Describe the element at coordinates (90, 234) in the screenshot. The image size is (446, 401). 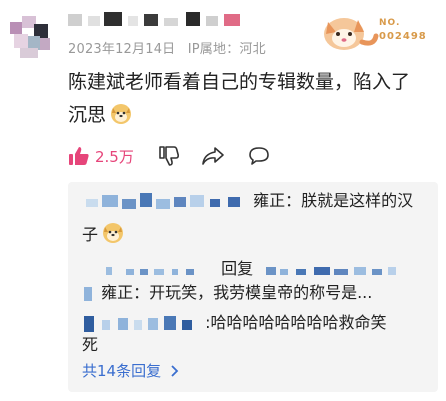
I see `reply-text-line-2: 子` at that location.